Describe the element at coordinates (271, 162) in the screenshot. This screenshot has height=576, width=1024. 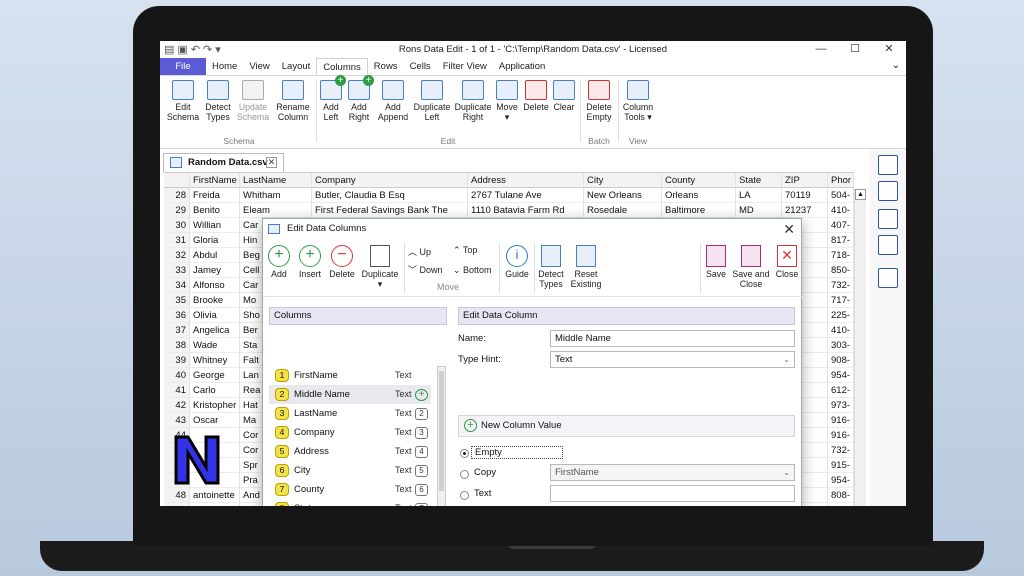
I see `close-document-icon: ✕` at that location.